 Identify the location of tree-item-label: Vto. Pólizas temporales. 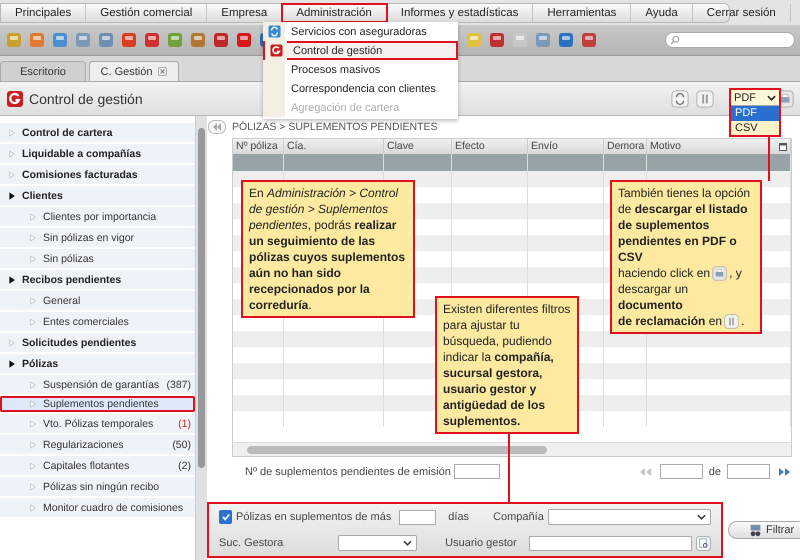
(98, 424).